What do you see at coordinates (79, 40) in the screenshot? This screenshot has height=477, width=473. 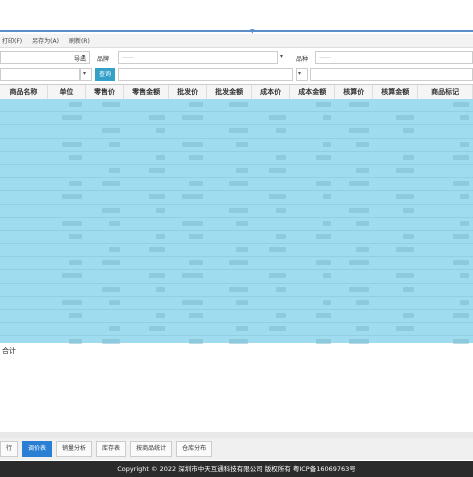 I see `refresh-button: 刷新(R)` at bounding box center [79, 40].